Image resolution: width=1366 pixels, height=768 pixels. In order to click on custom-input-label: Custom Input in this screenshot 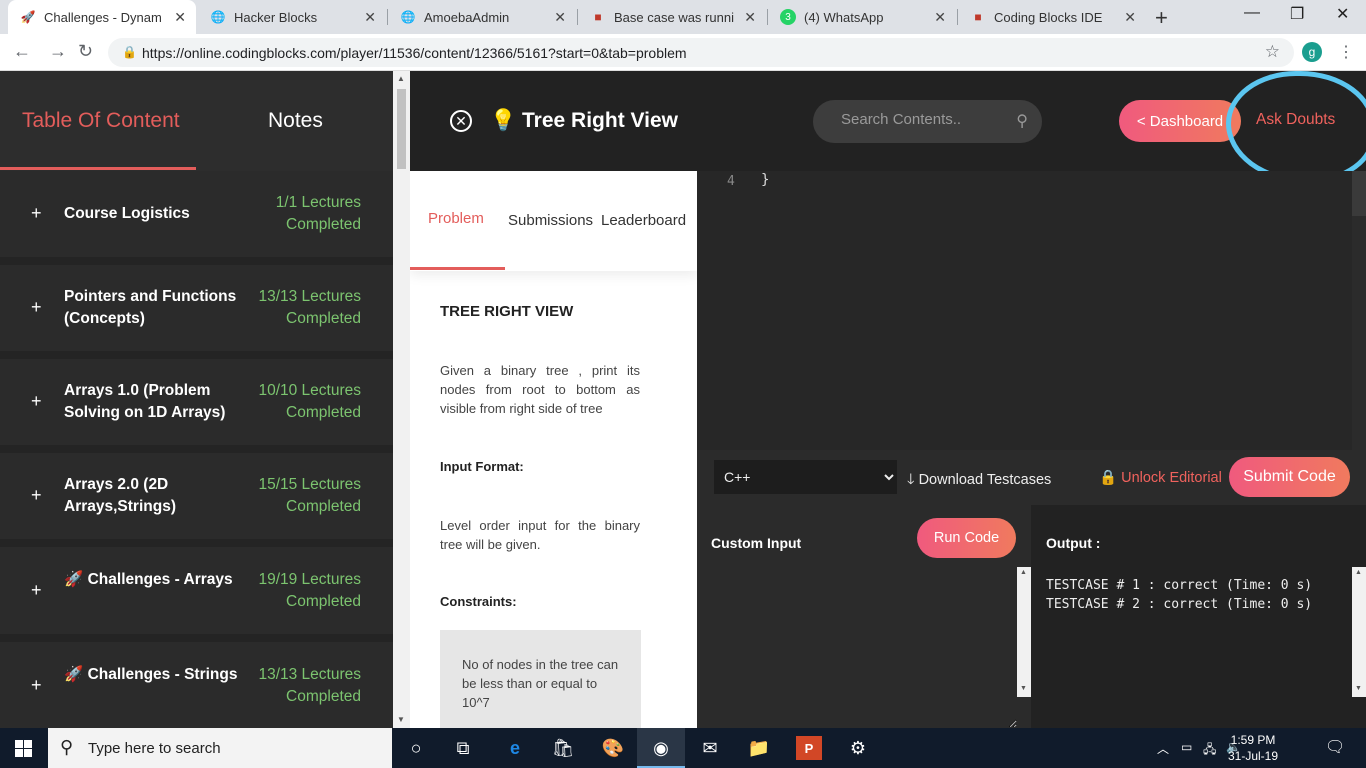, I will do `click(756, 543)`.